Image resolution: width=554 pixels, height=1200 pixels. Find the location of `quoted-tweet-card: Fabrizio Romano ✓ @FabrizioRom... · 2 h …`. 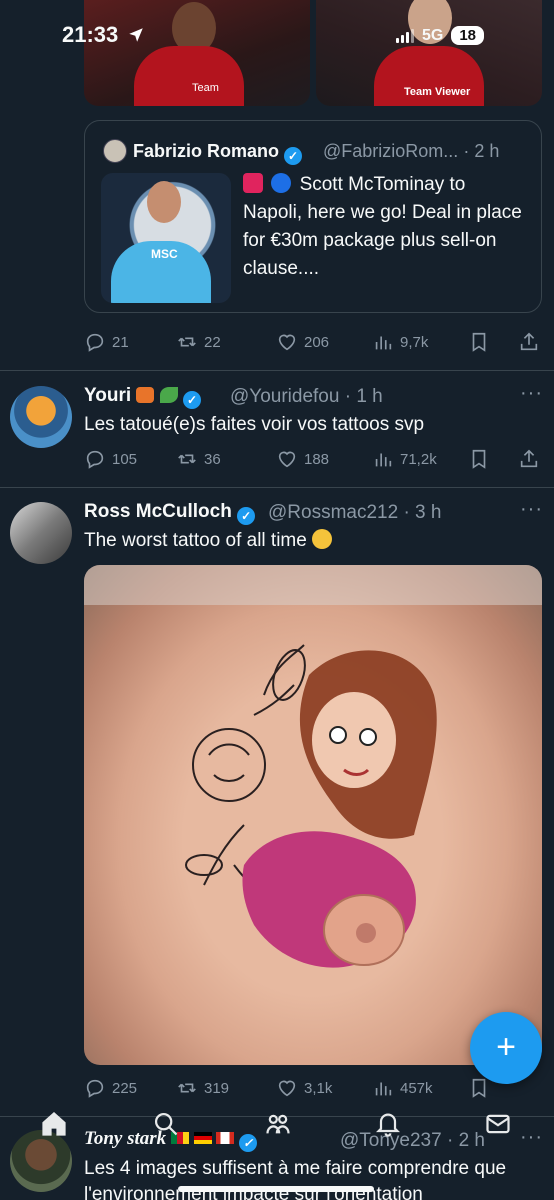

quoted-tweet-card: Fabrizio Romano ✓ @FabrizioRom... · 2 h … is located at coordinates (313, 216).